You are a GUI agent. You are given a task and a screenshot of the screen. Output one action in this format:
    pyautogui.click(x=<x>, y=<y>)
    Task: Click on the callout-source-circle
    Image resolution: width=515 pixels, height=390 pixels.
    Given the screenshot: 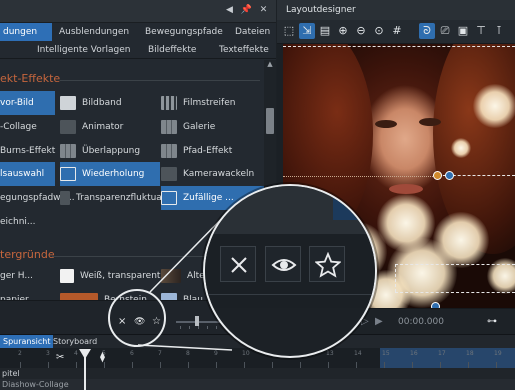 What is the action you would take?
    pyautogui.click(x=137, y=318)
    